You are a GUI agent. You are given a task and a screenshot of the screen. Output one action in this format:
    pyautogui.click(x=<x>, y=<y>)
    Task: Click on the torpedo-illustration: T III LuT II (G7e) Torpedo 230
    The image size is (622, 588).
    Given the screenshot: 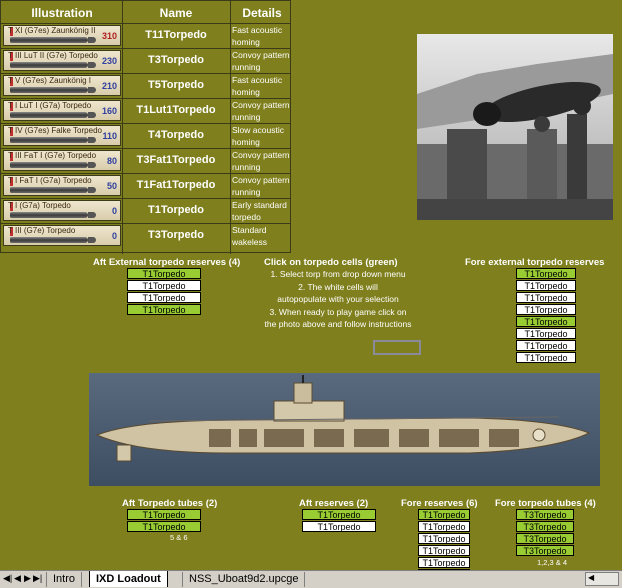 What is the action you would take?
    pyautogui.click(x=62, y=60)
    